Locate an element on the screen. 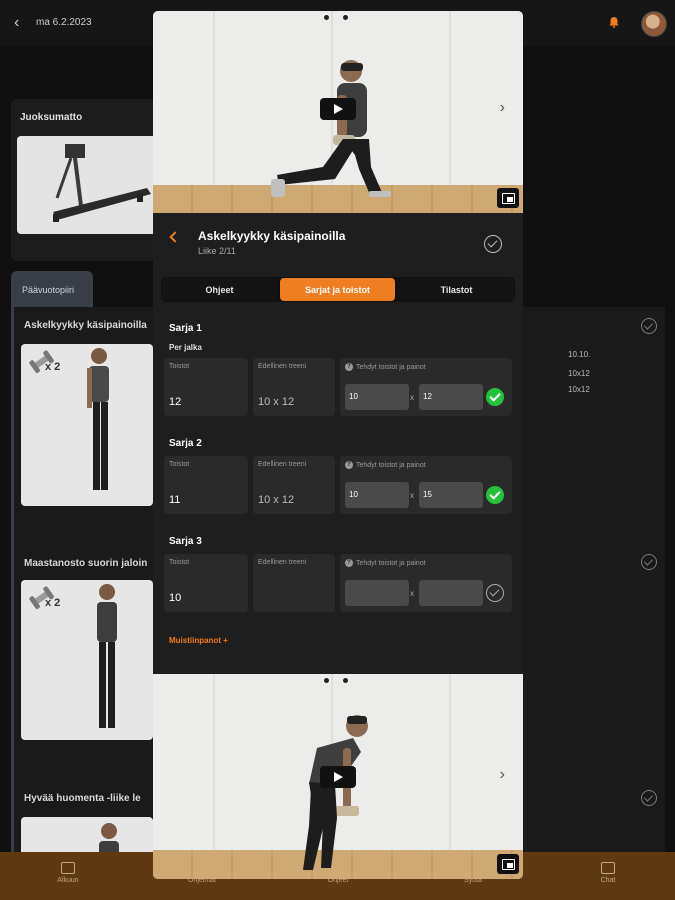 The height and width of the screenshot is (900, 675). next-exercise-video: › is located at coordinates (338, 776).